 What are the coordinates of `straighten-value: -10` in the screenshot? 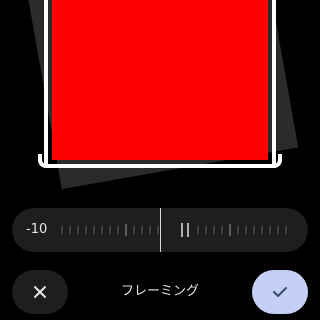 It's located at (37, 229).